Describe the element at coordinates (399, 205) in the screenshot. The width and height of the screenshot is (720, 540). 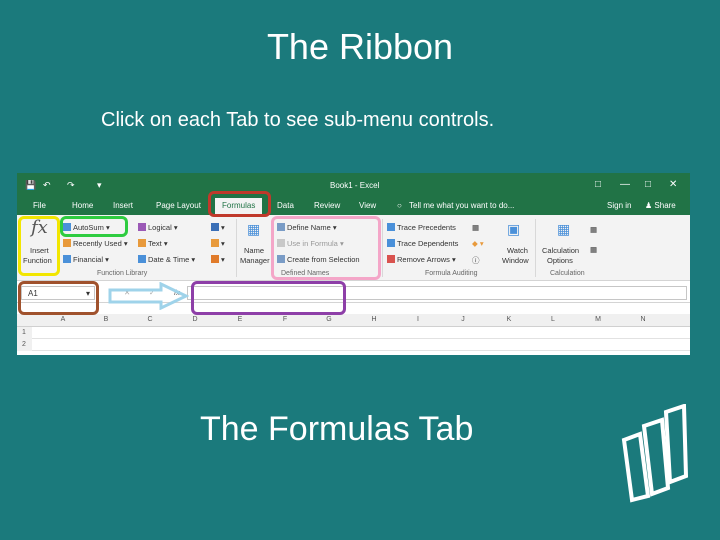
I see `lightbulb-icon: ○` at that location.